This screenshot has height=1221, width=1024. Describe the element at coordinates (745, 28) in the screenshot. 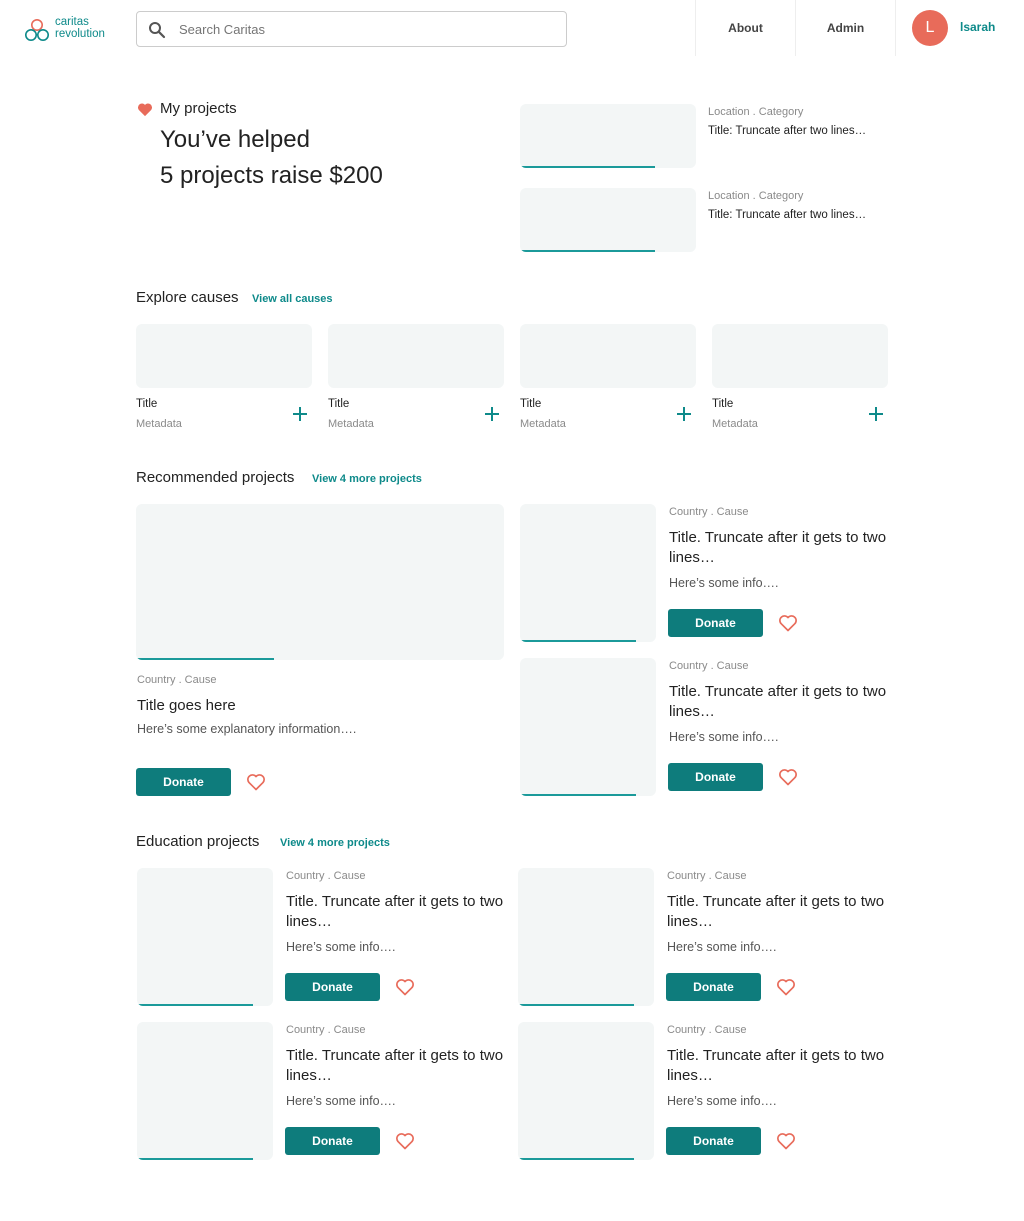

I see `nav-about: About` at that location.